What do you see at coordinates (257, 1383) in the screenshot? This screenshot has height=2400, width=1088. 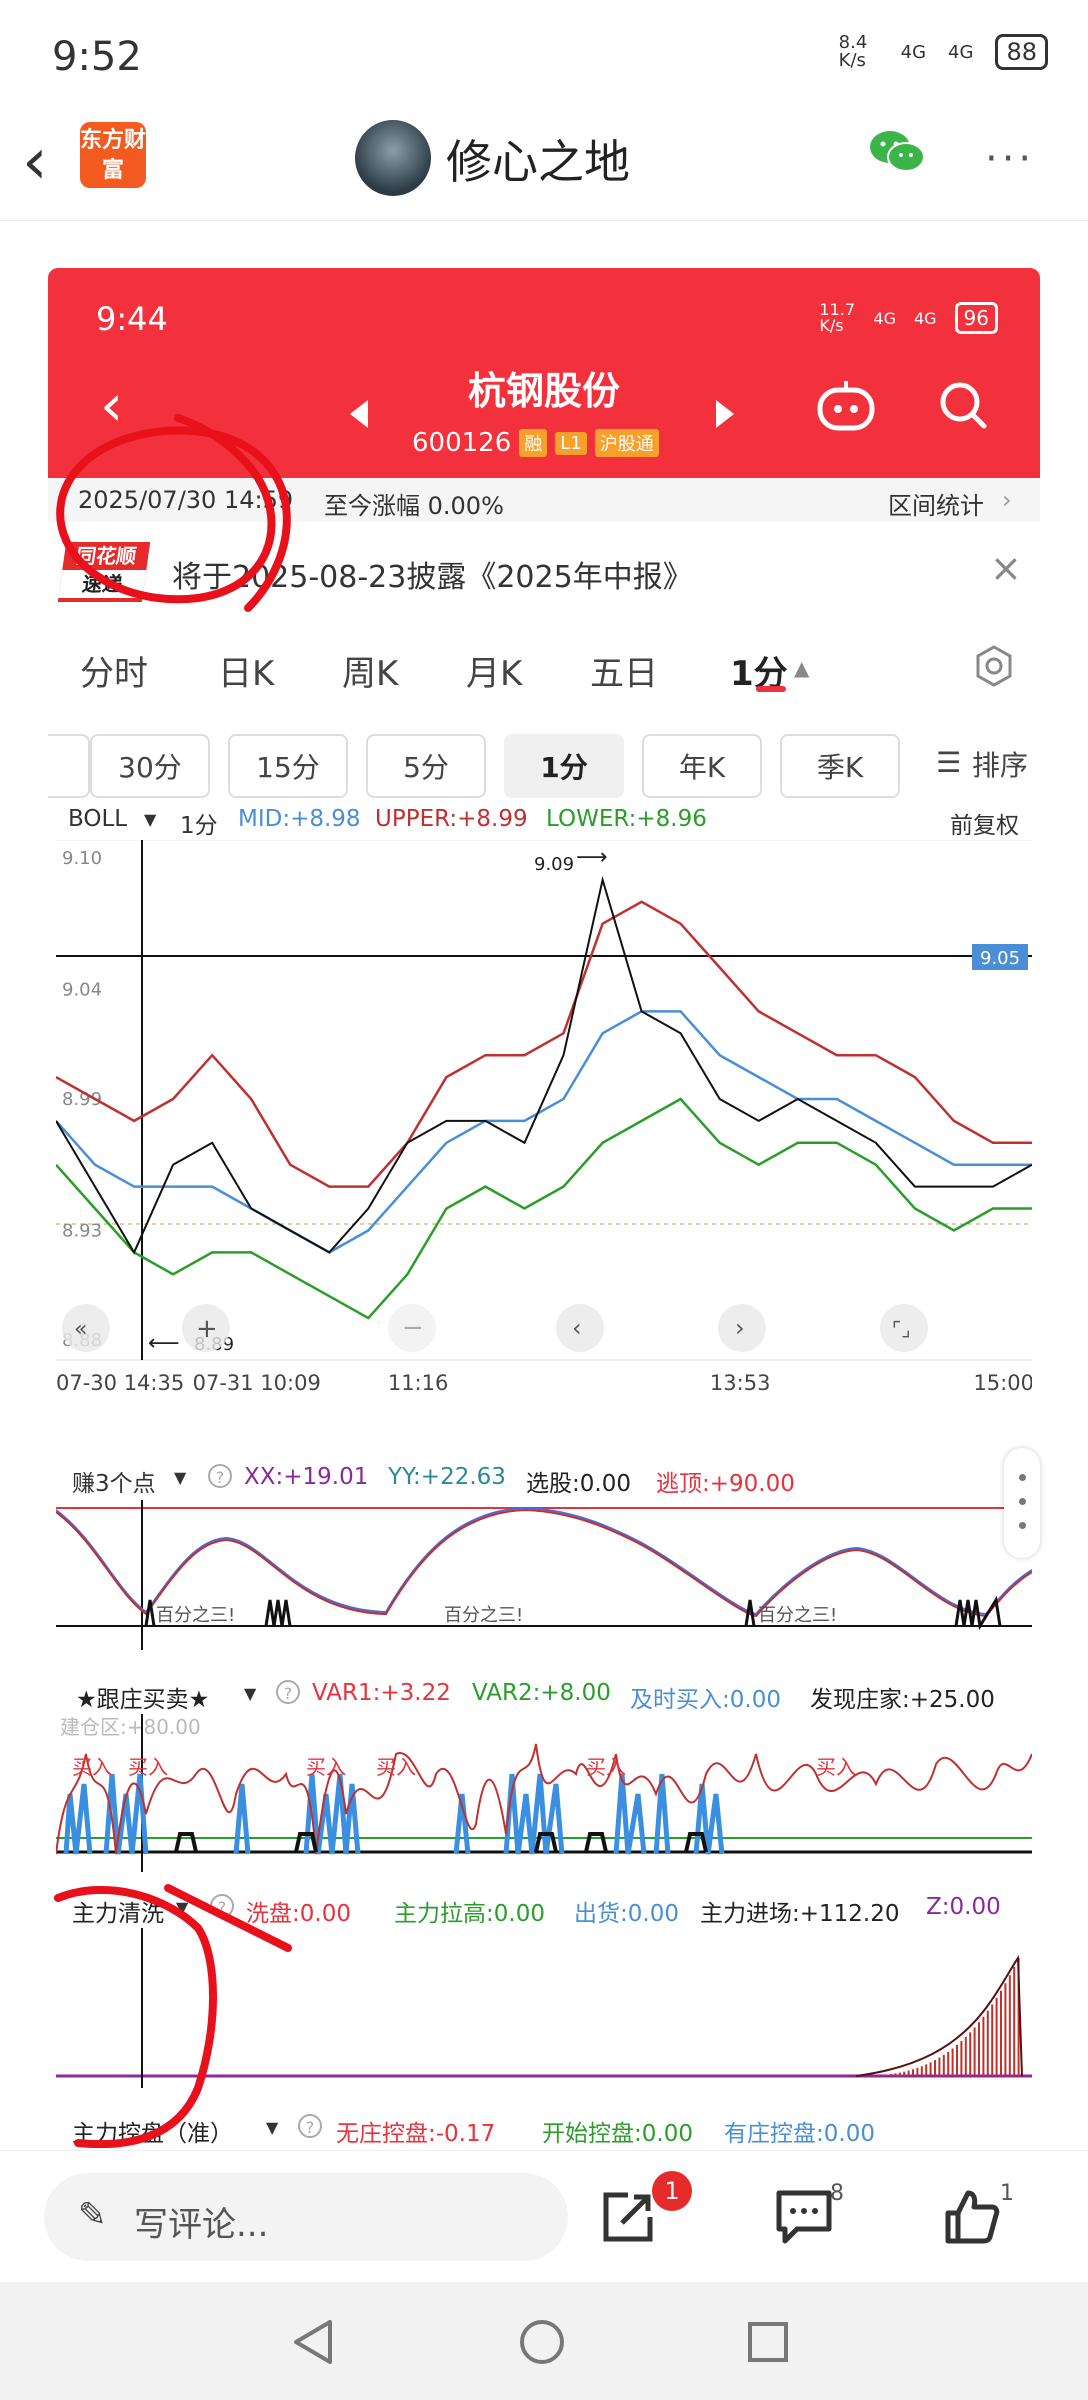 I see `x-tick-label: 07-31 10:09` at bounding box center [257, 1383].